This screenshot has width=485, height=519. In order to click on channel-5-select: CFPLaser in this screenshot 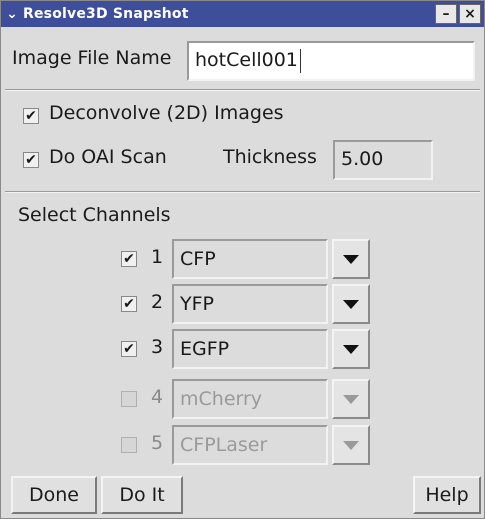, I will do `click(250, 445)`.